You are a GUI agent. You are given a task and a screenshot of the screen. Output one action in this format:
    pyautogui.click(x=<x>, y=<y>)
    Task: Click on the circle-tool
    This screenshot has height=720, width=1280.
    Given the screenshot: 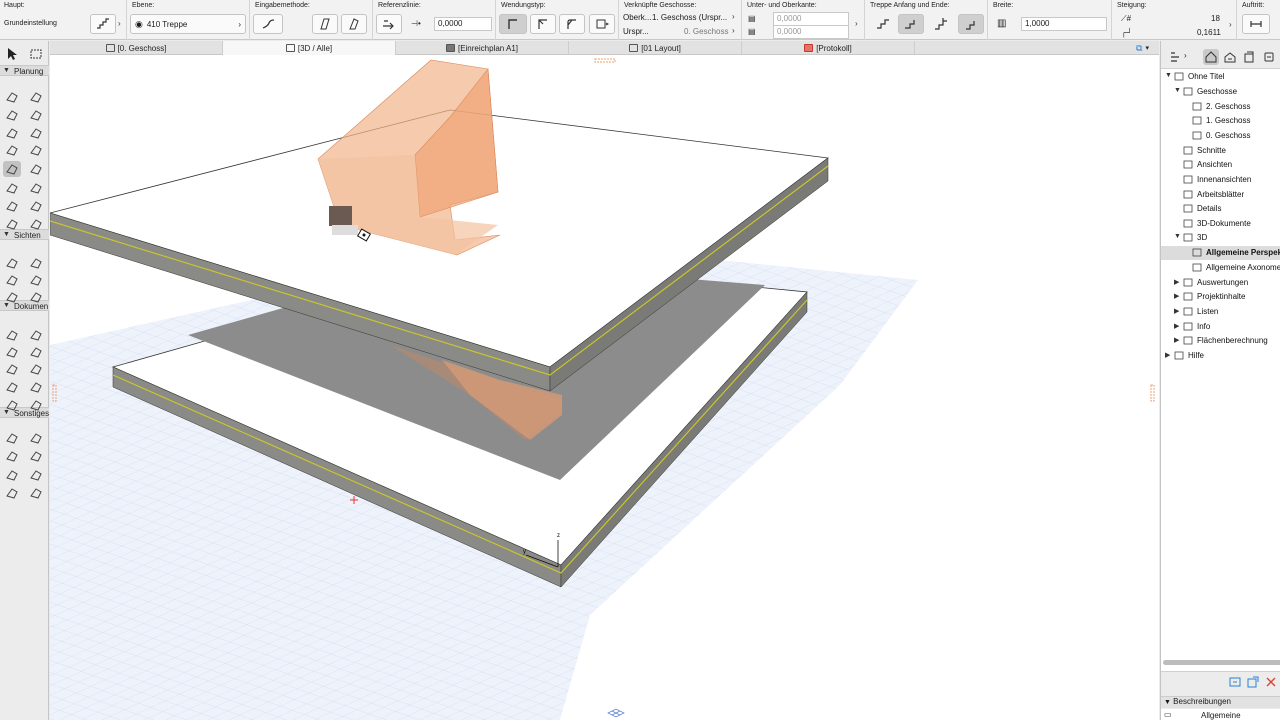 What is the action you would take?
    pyautogui.click(x=12, y=387)
    